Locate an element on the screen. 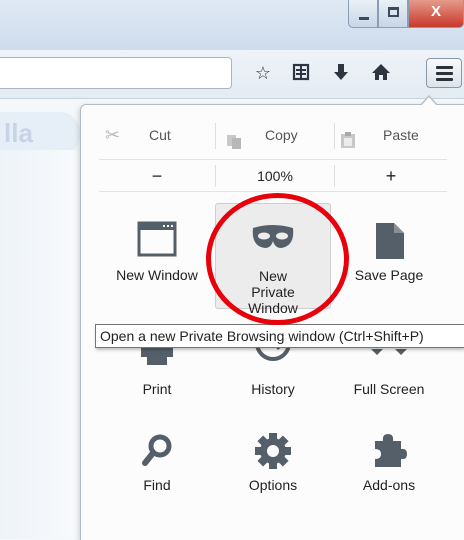 The image size is (464, 540). cut-label: Cut is located at coordinates (160, 135).